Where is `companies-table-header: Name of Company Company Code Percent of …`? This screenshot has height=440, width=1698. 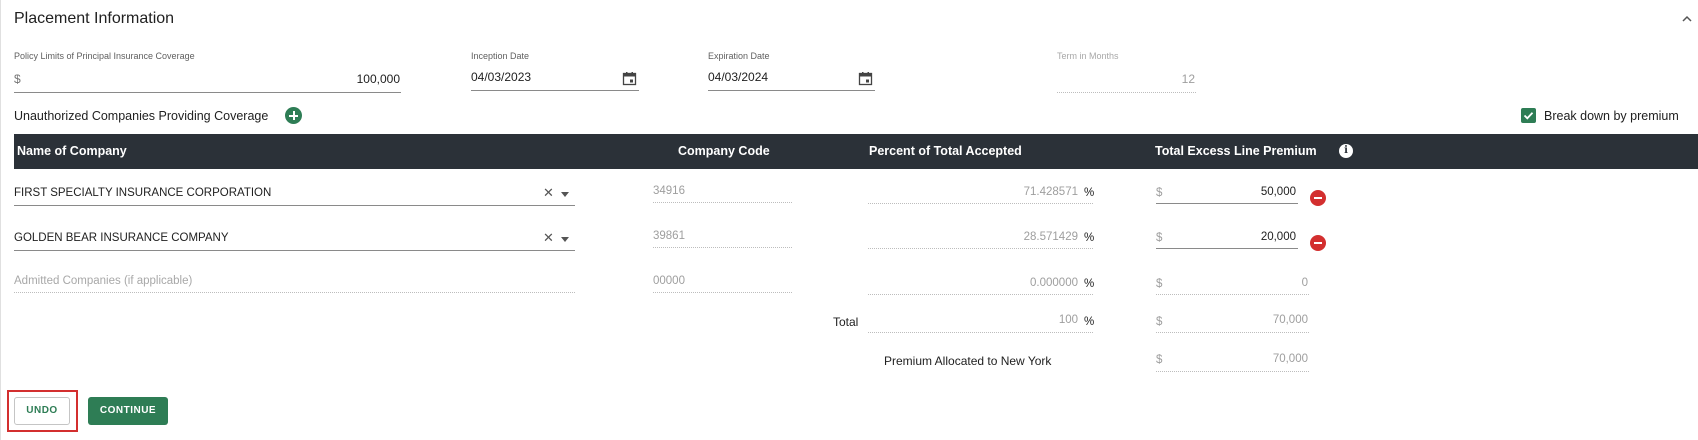 companies-table-header: Name of Company Company Code Percent of … is located at coordinates (856, 151).